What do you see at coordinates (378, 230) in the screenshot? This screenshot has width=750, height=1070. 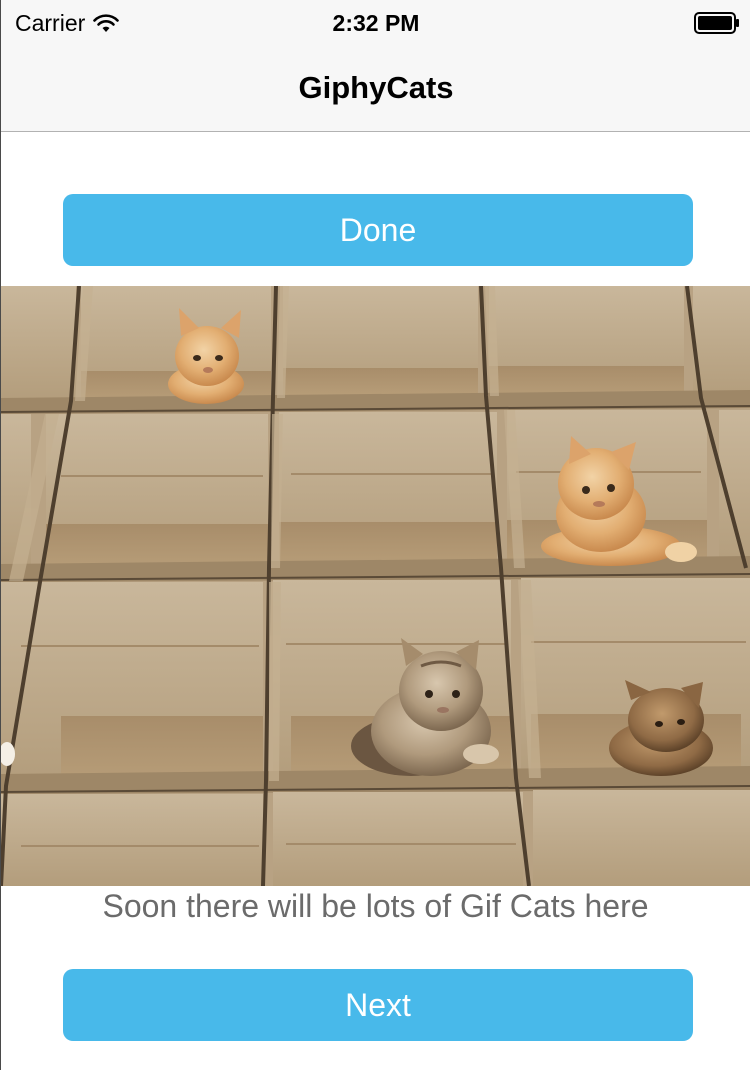 I see `done-button: Done` at bounding box center [378, 230].